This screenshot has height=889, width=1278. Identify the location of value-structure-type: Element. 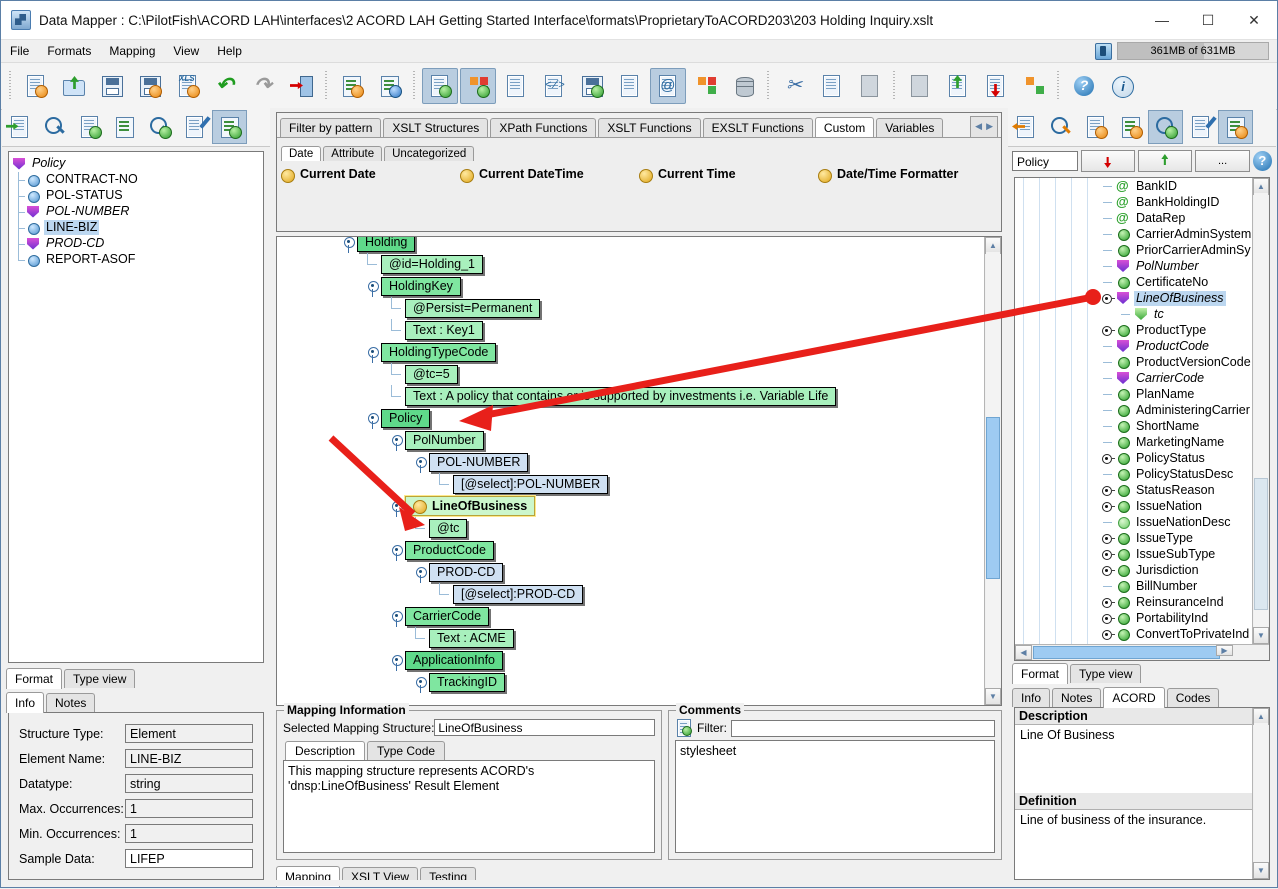
(189, 733).